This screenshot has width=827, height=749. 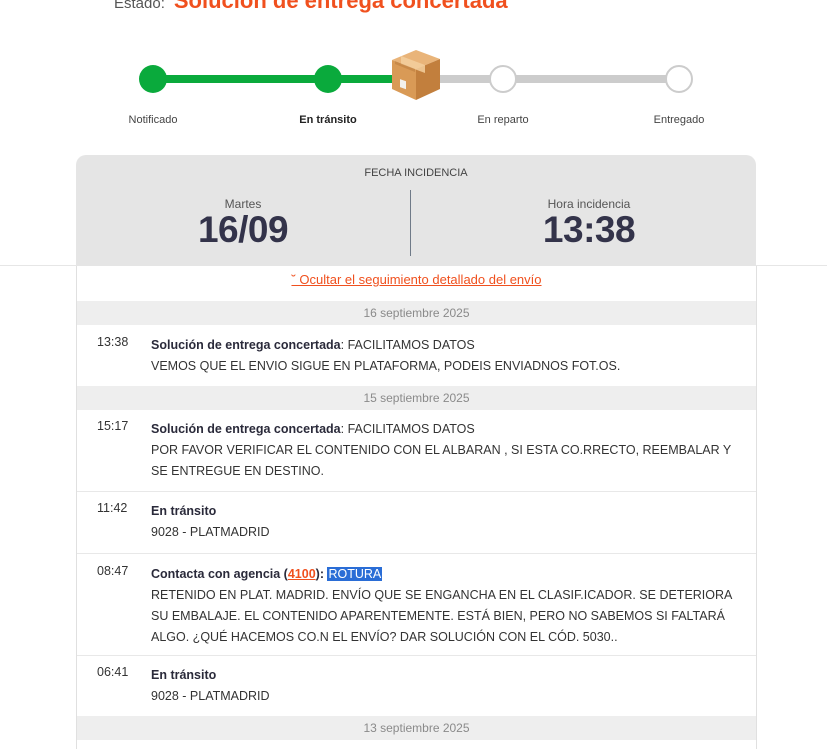 I want to click on event-time: 06:41, so click(x=113, y=672).